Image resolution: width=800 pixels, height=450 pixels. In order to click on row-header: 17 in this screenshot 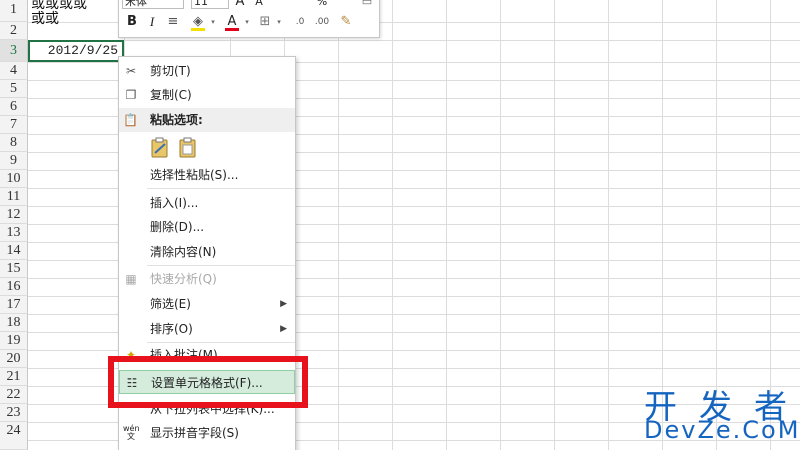, I will do `click(14, 305)`.